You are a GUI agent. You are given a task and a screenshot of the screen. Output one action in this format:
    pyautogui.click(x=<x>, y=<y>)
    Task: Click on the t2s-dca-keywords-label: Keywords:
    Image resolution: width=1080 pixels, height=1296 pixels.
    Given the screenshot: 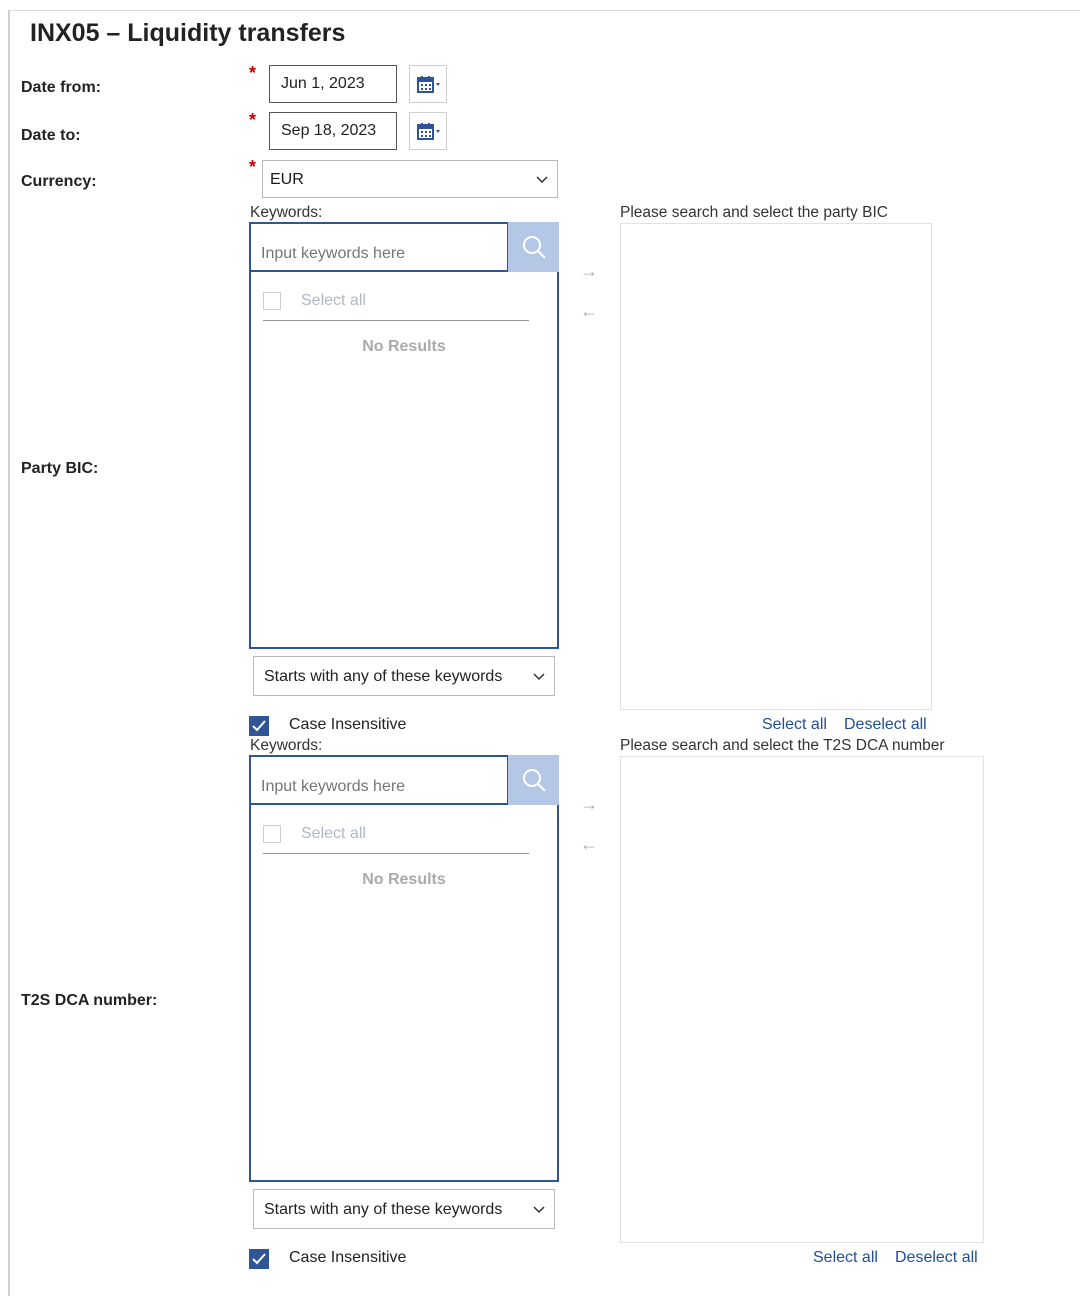 What is the action you would take?
    pyautogui.click(x=286, y=745)
    